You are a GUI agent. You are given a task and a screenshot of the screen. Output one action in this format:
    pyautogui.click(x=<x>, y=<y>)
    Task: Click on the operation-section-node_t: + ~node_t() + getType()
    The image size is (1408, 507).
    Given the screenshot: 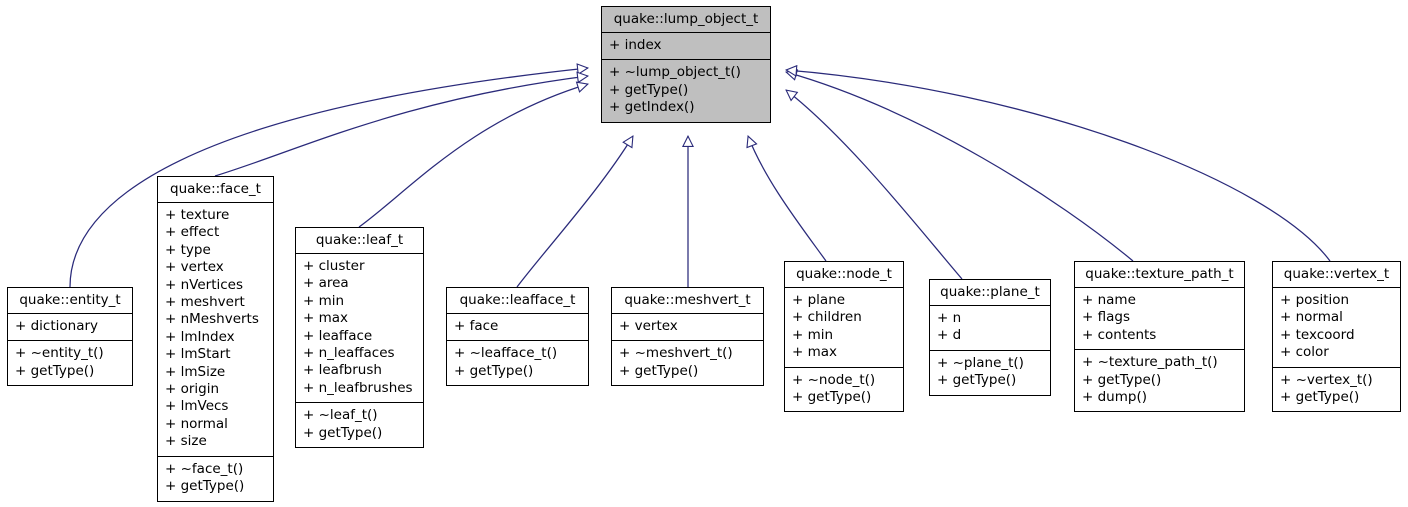 What is the action you would take?
    pyautogui.click(x=844, y=390)
    